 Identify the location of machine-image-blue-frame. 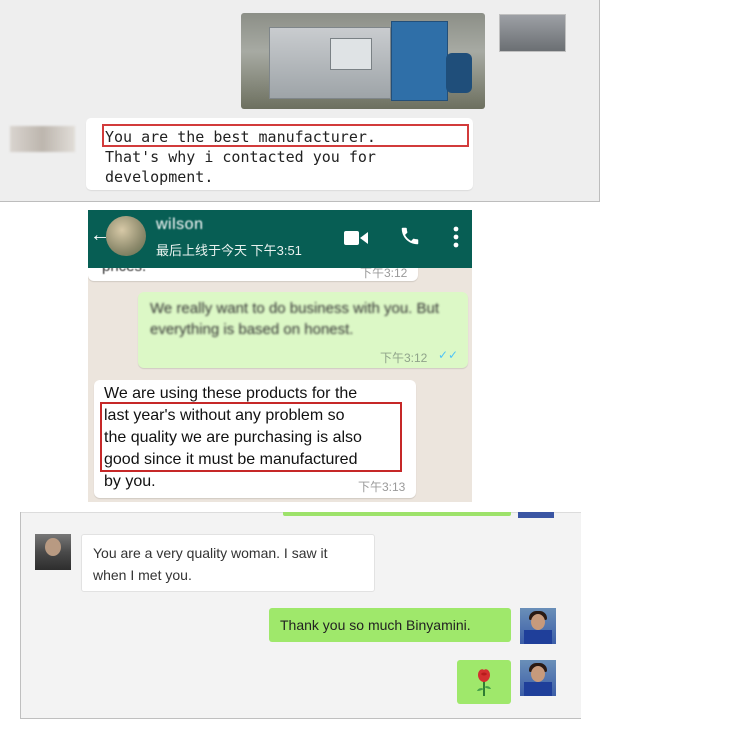
(419, 61).